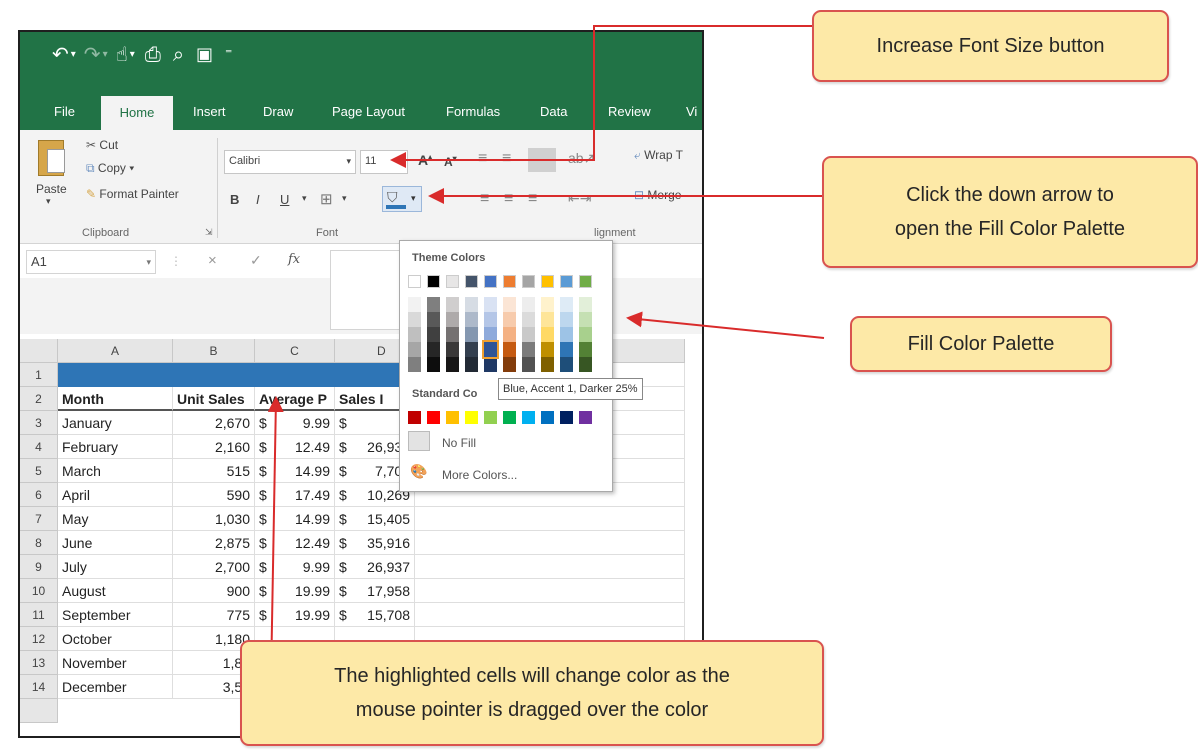 This screenshot has height=750, width=1198. I want to click on callout-font-size: Increase Font Size button, so click(990, 46).